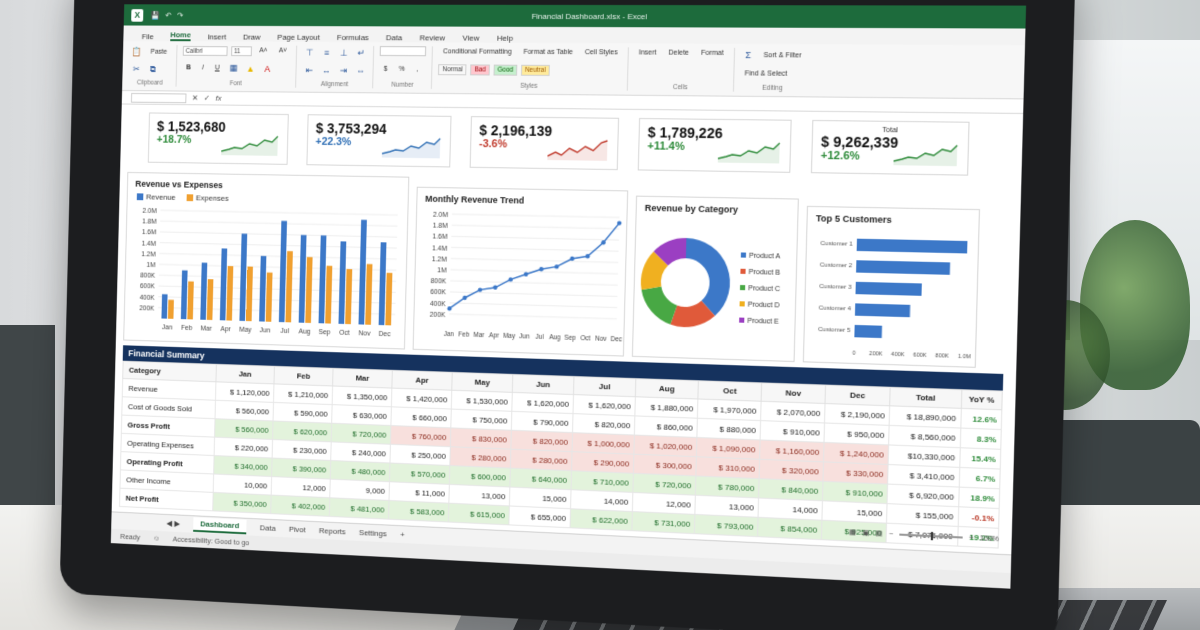 This screenshot has width=1200, height=630. I want to click on row-label: Net Profit, so click(166, 499).